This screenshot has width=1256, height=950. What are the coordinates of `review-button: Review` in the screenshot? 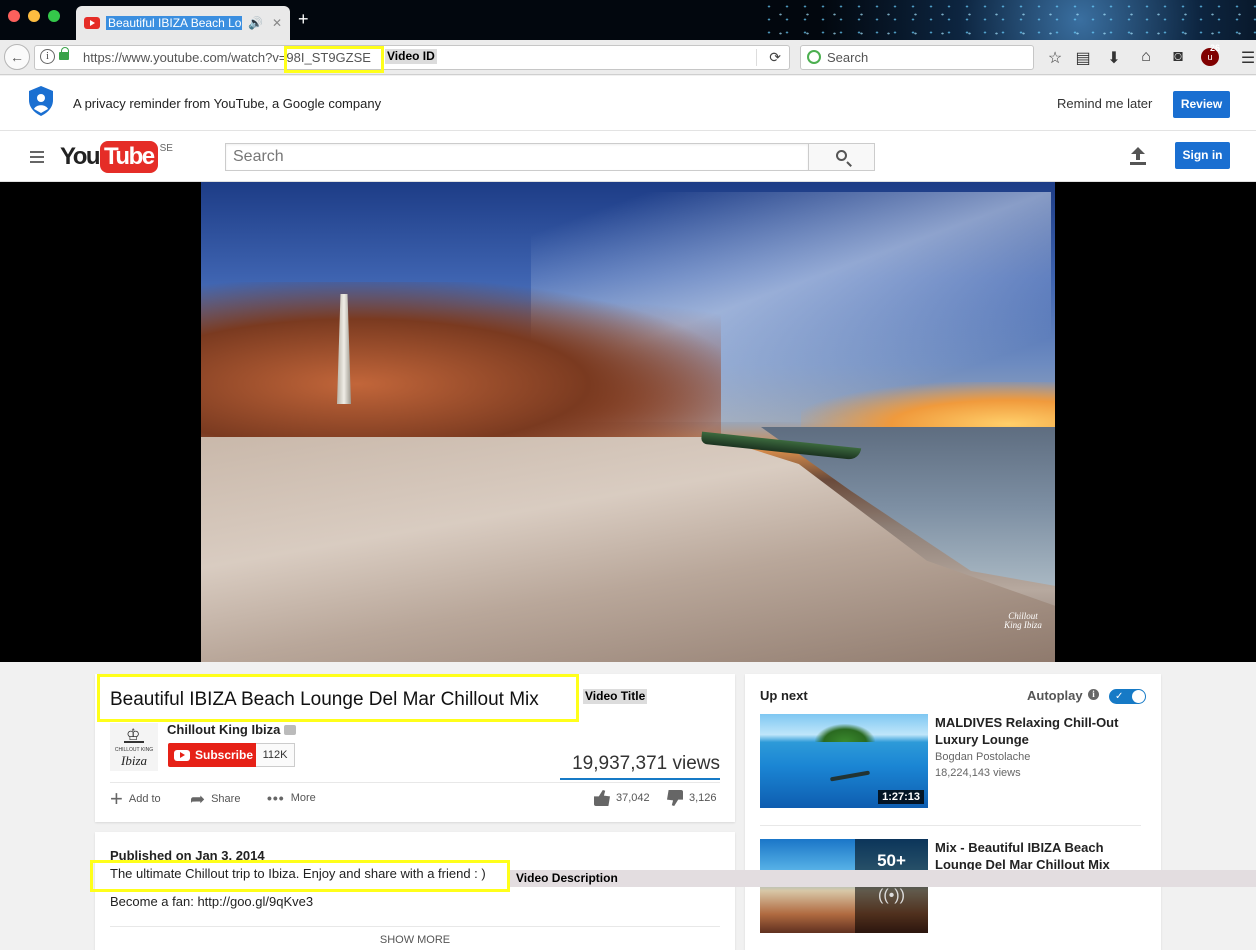 It's located at (1201, 104).